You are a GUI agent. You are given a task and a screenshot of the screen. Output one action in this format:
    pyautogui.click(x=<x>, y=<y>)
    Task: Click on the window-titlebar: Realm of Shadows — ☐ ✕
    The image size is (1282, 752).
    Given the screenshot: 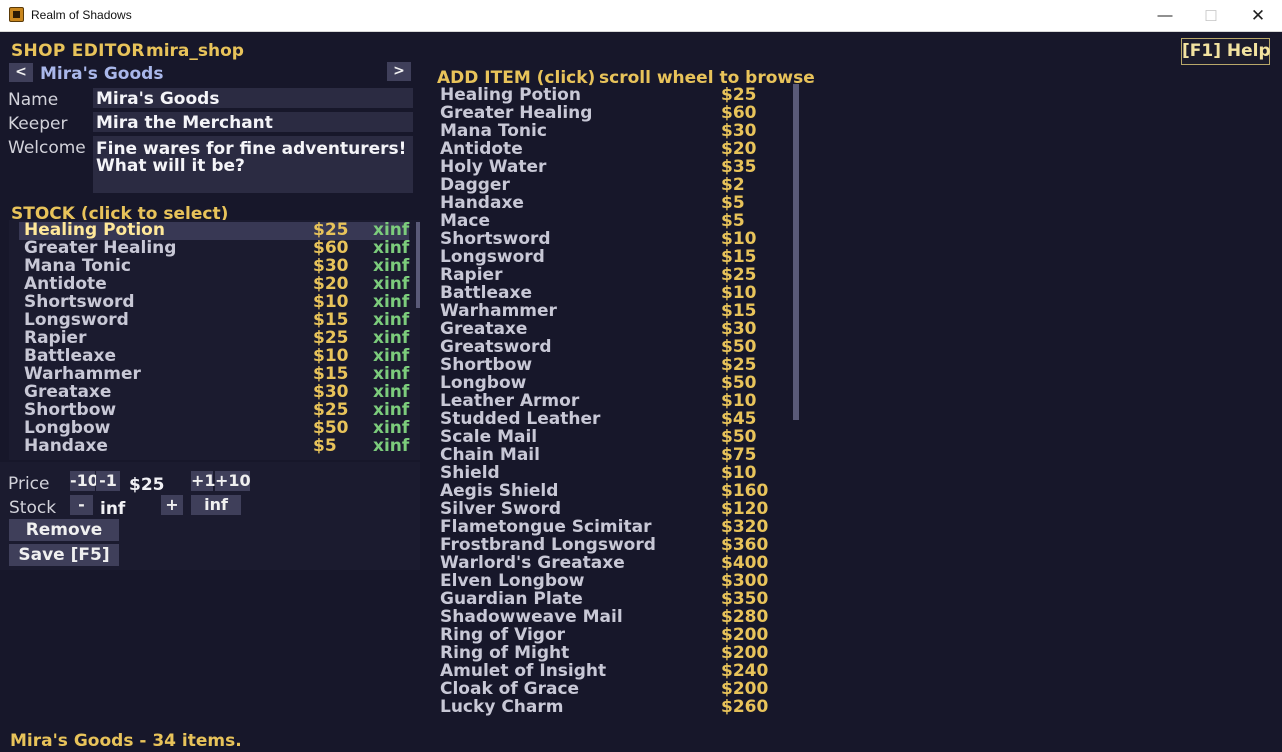 What is the action you would take?
    pyautogui.click(x=641, y=16)
    